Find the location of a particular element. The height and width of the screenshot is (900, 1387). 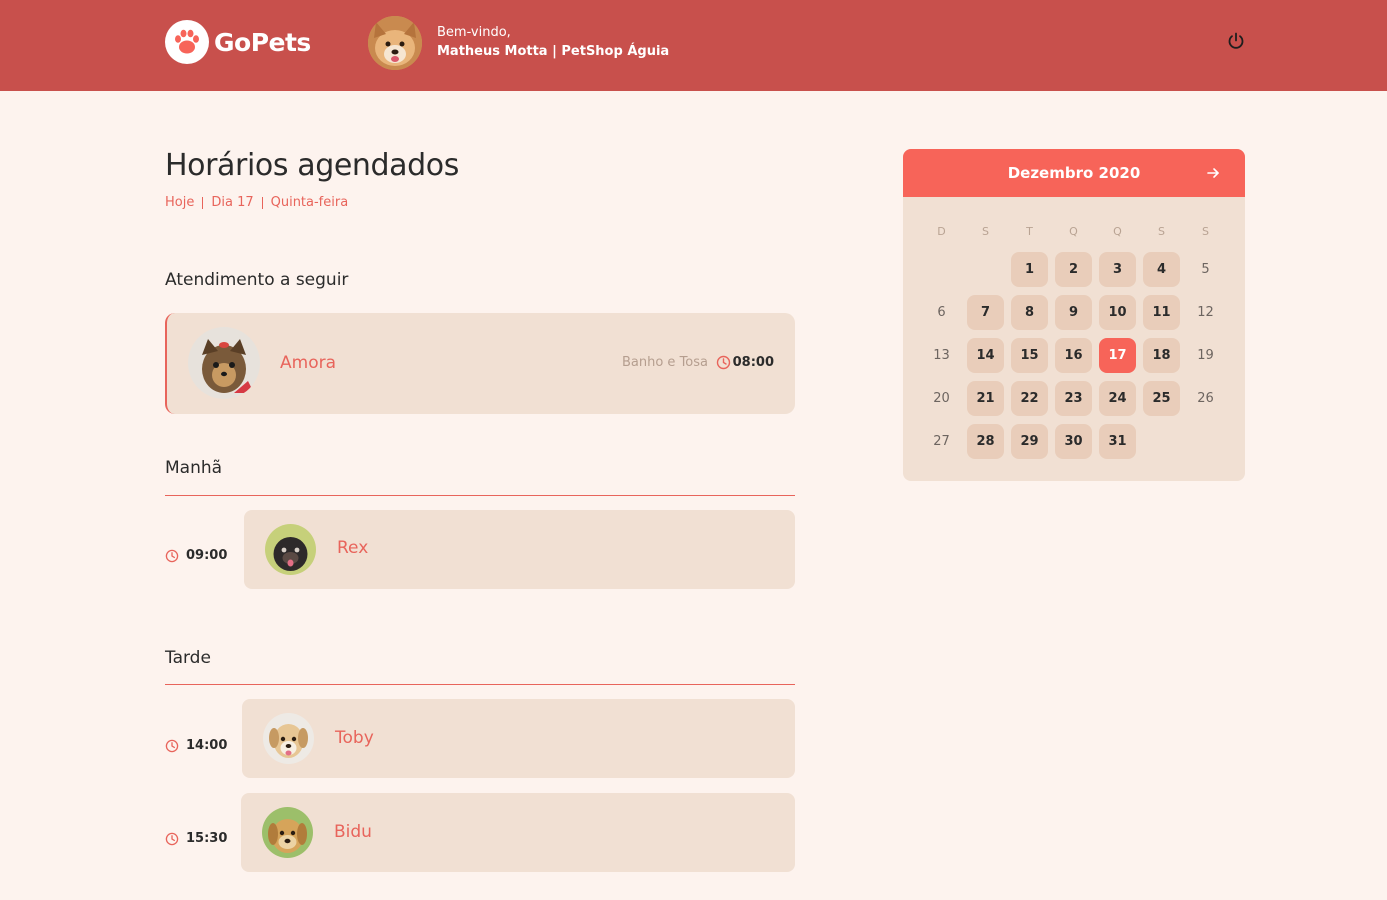

calendar-day: 31 is located at coordinates (1117, 441).